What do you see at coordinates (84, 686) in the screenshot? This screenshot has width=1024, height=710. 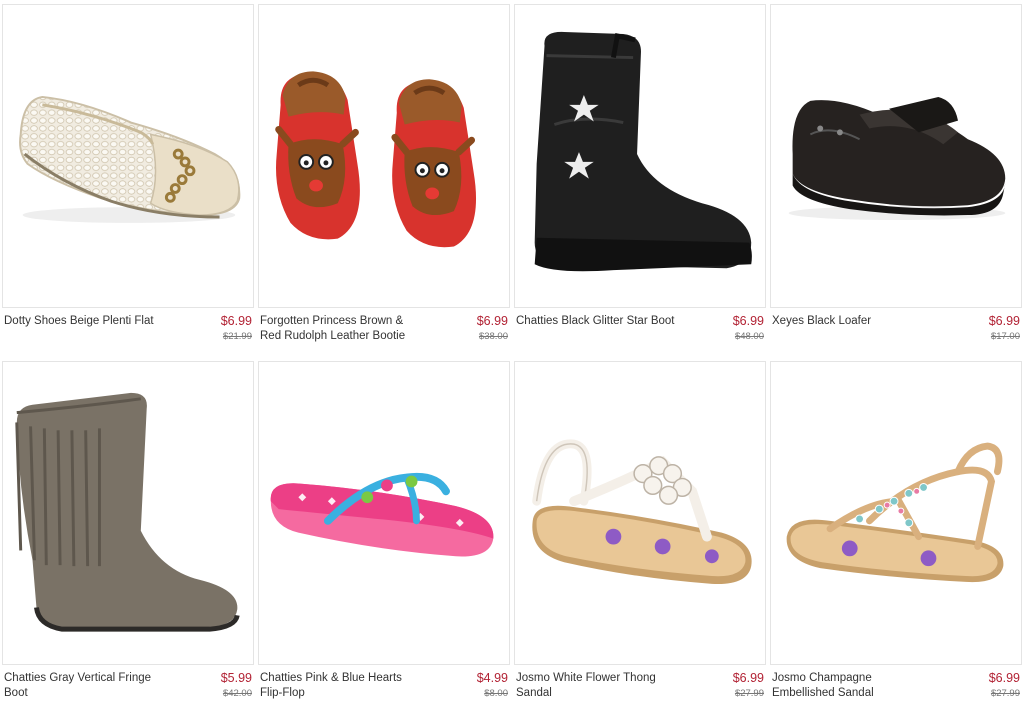 I see `product-name: Chatties Gray Vertical Fringe Boot` at bounding box center [84, 686].